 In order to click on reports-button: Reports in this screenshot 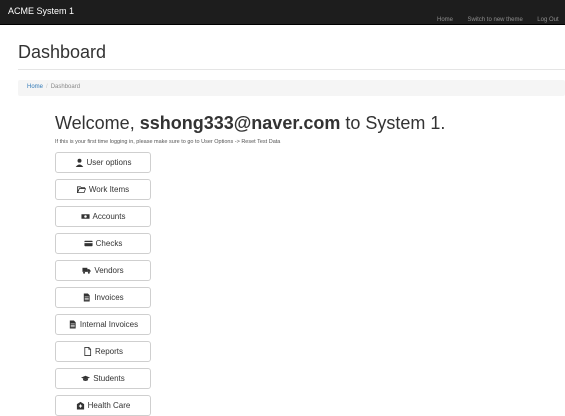, I will do `click(103, 351)`.